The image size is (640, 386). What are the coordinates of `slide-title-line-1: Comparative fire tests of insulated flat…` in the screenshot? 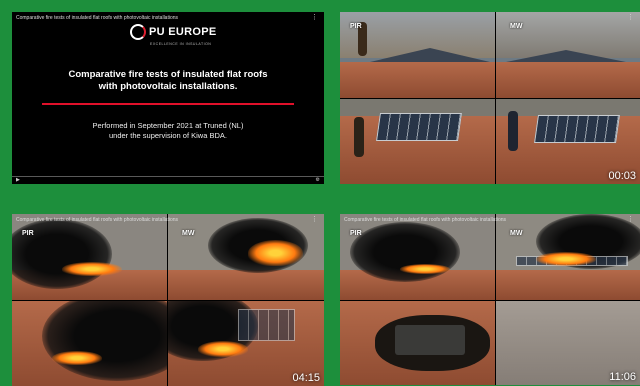 It's located at (168, 74).